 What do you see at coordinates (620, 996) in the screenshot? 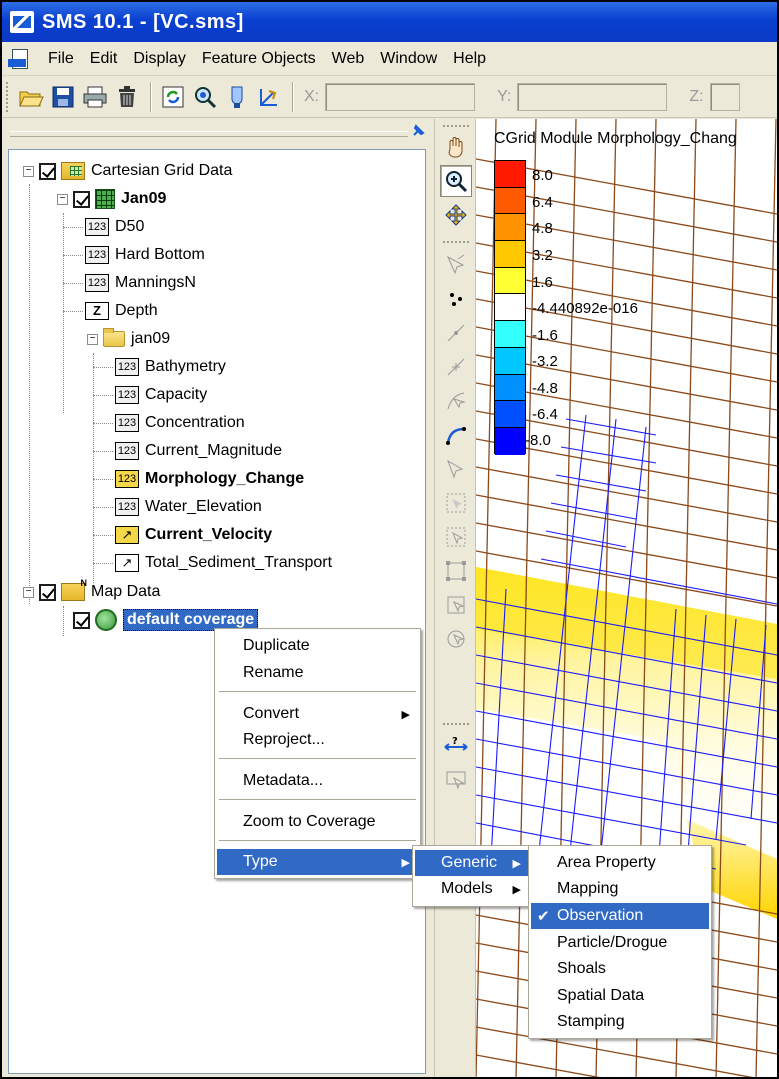
I see `menu-item-spatial-data: Spatial Data` at bounding box center [620, 996].